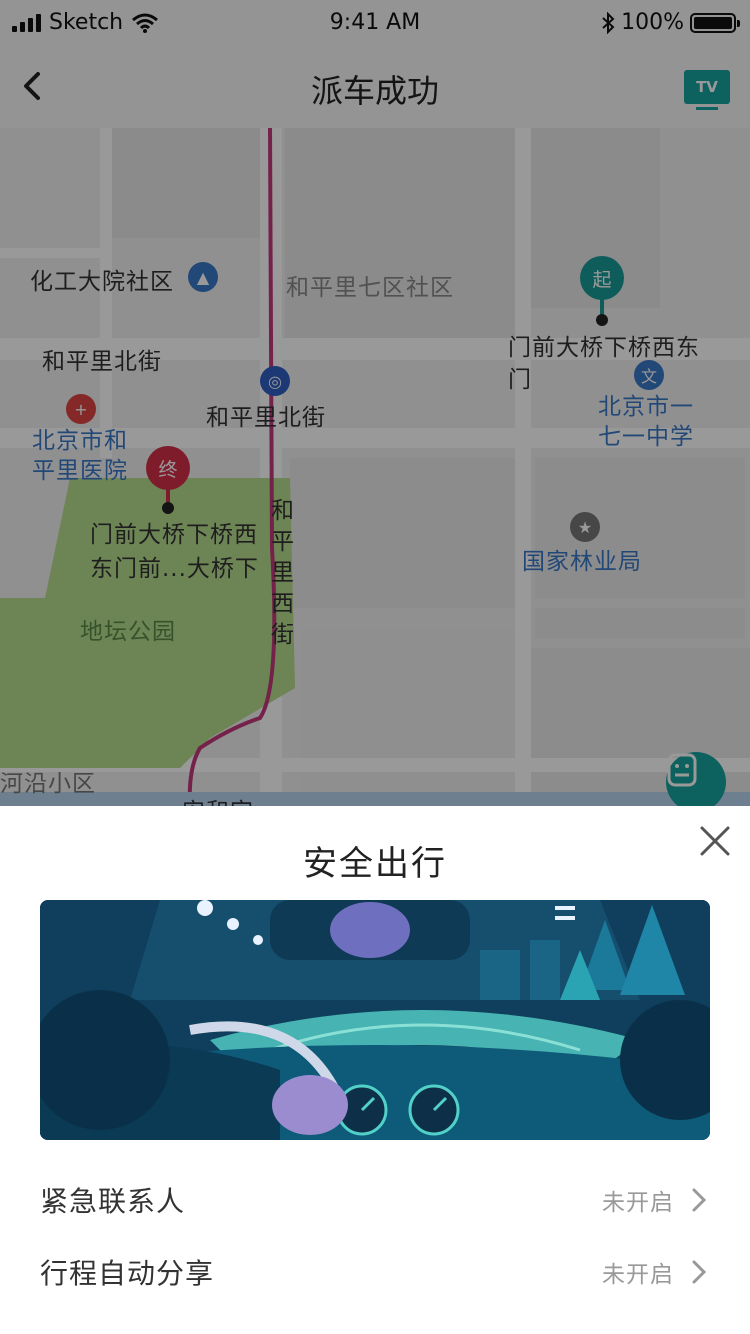  I want to click on row-status-emergency-contact: 未开启, so click(638, 1203).